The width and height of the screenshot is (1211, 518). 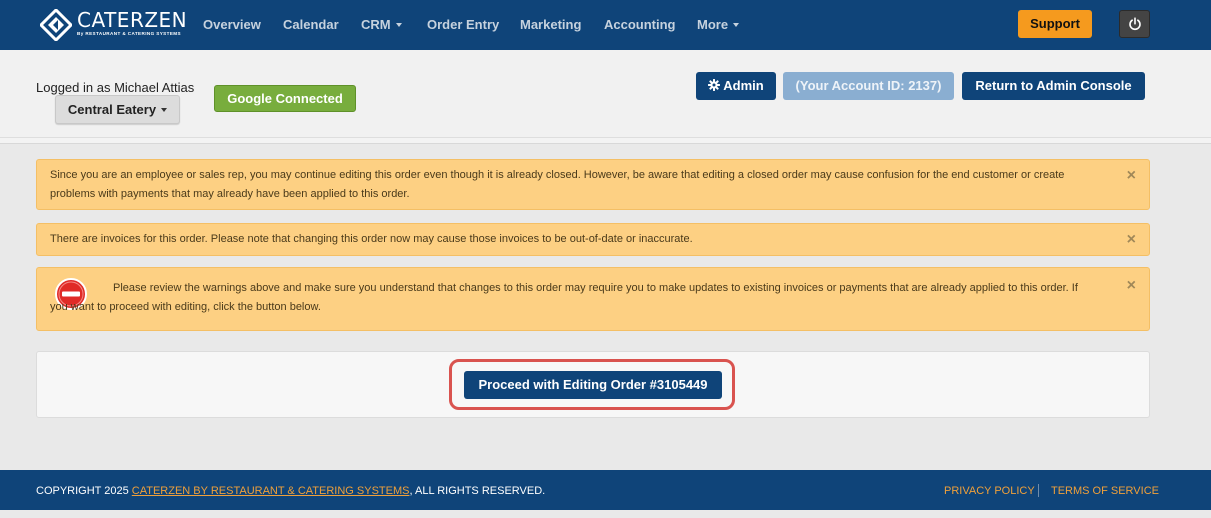 I want to click on nav-calendar-label: Calendar, so click(x=311, y=24).